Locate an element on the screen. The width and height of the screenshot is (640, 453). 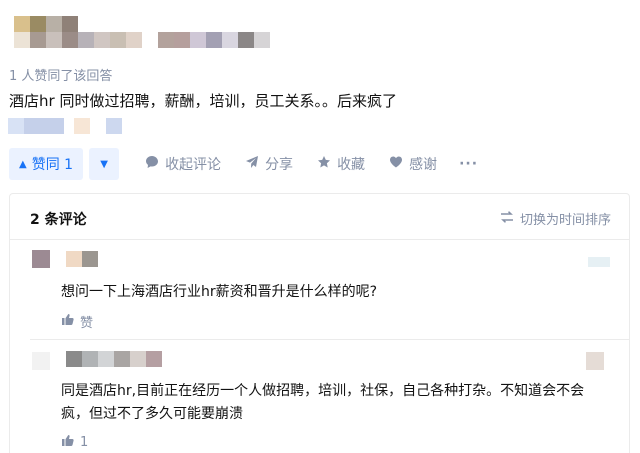
comments-header: 2 条评论 切换为时间排序 is located at coordinates (319, 217).